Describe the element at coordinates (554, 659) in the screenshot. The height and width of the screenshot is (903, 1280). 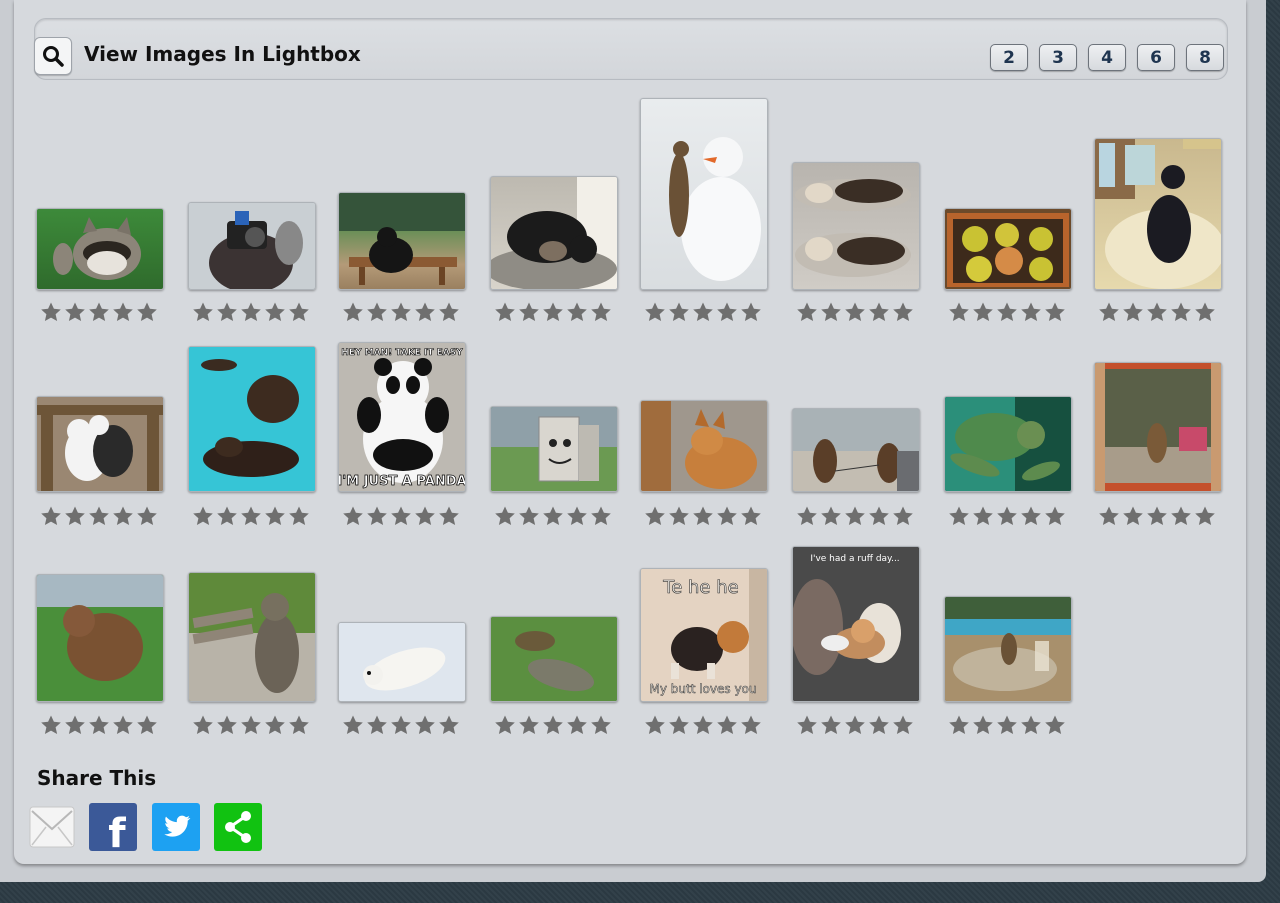
I see `thumbnail-turtle-croc` at that location.